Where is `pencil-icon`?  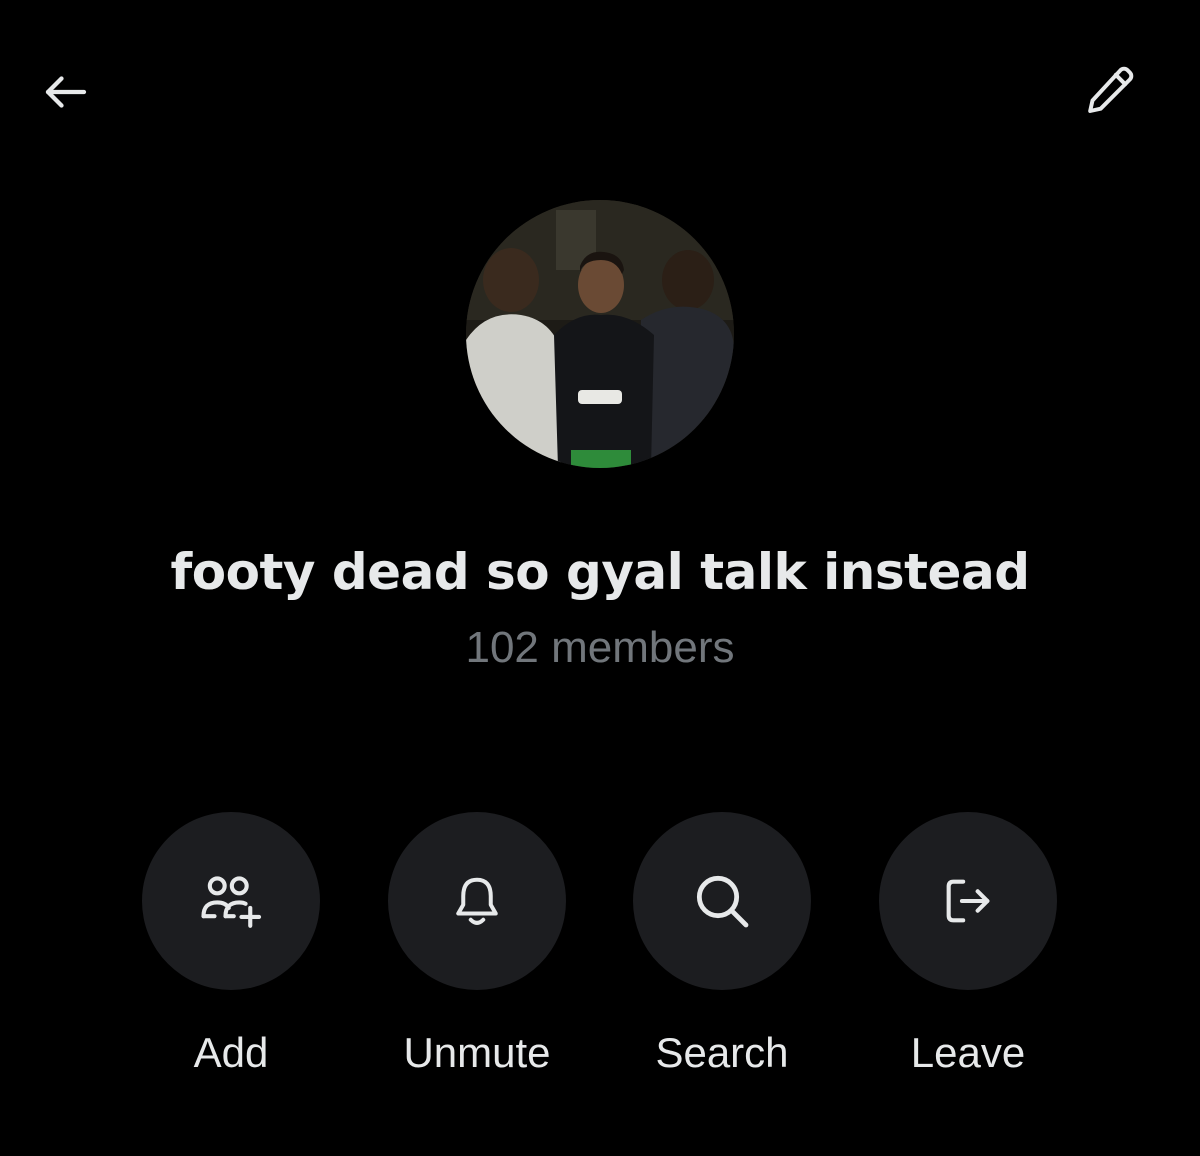 pencil-icon is located at coordinates (1111, 89).